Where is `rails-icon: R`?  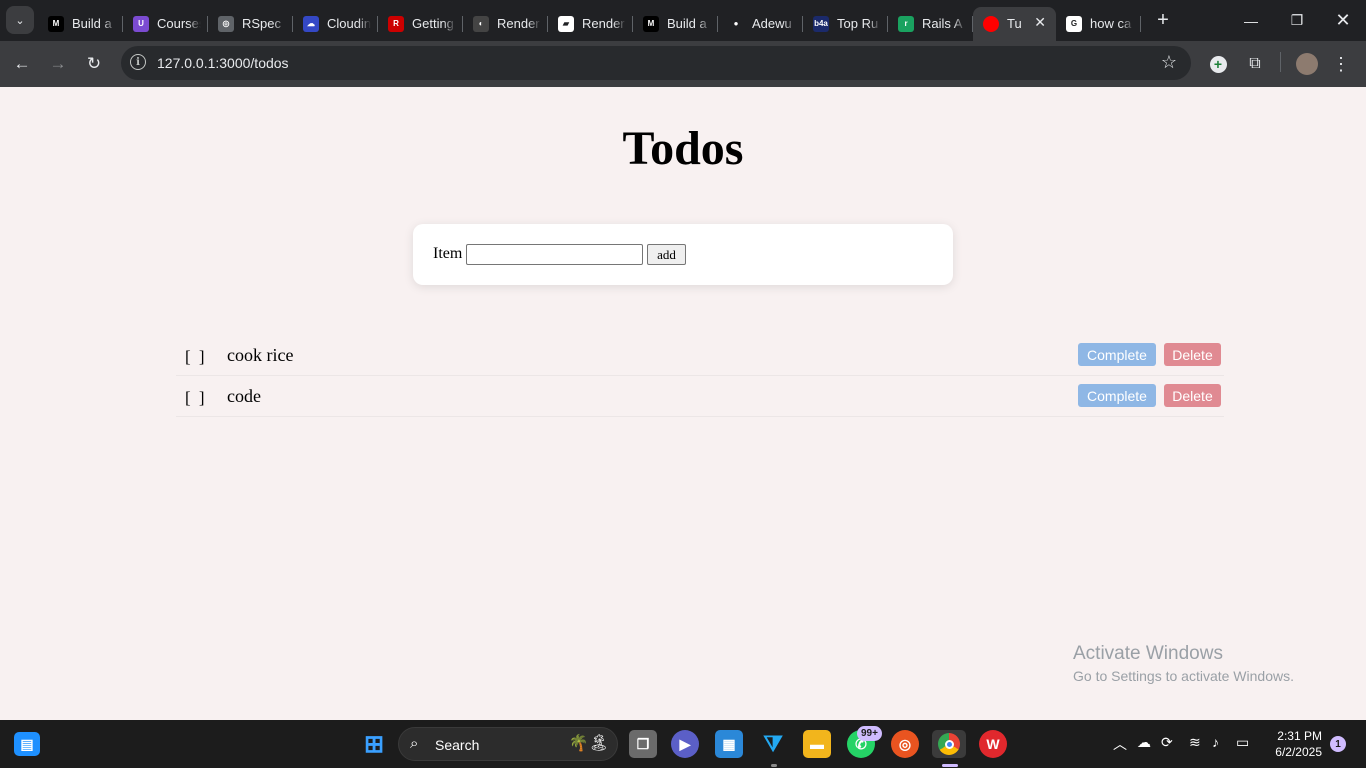 rails-icon: R is located at coordinates (396, 23).